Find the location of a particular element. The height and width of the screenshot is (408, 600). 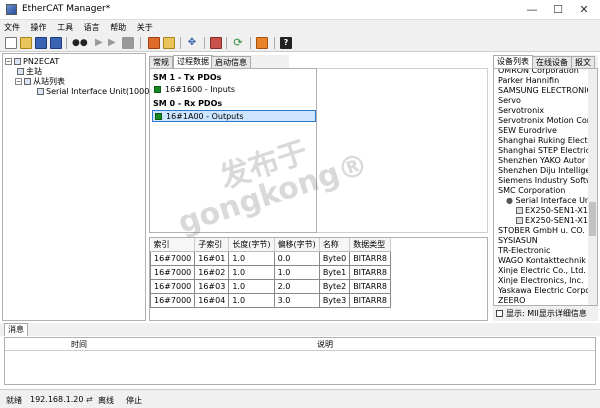

cell: 3.0 is located at coordinates (296, 300).